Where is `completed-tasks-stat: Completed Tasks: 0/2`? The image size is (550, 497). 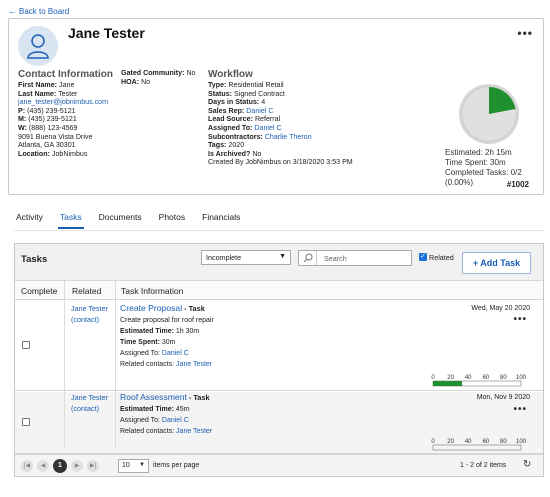 completed-tasks-stat: Completed Tasks: 0/2 is located at coordinates (483, 172).